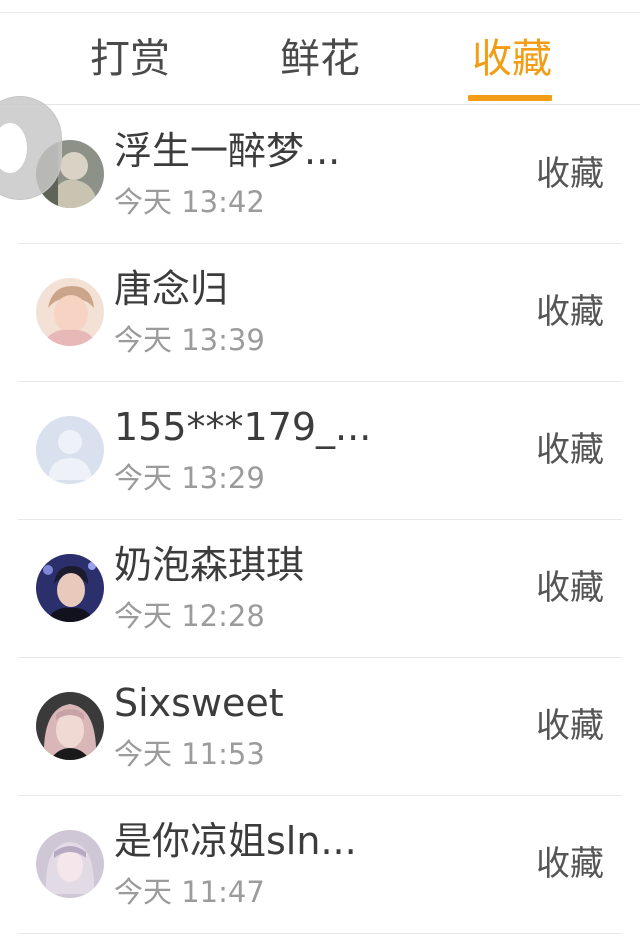  What do you see at coordinates (189, 340) in the screenshot?
I see `item-time: 今天 13:39` at bounding box center [189, 340].